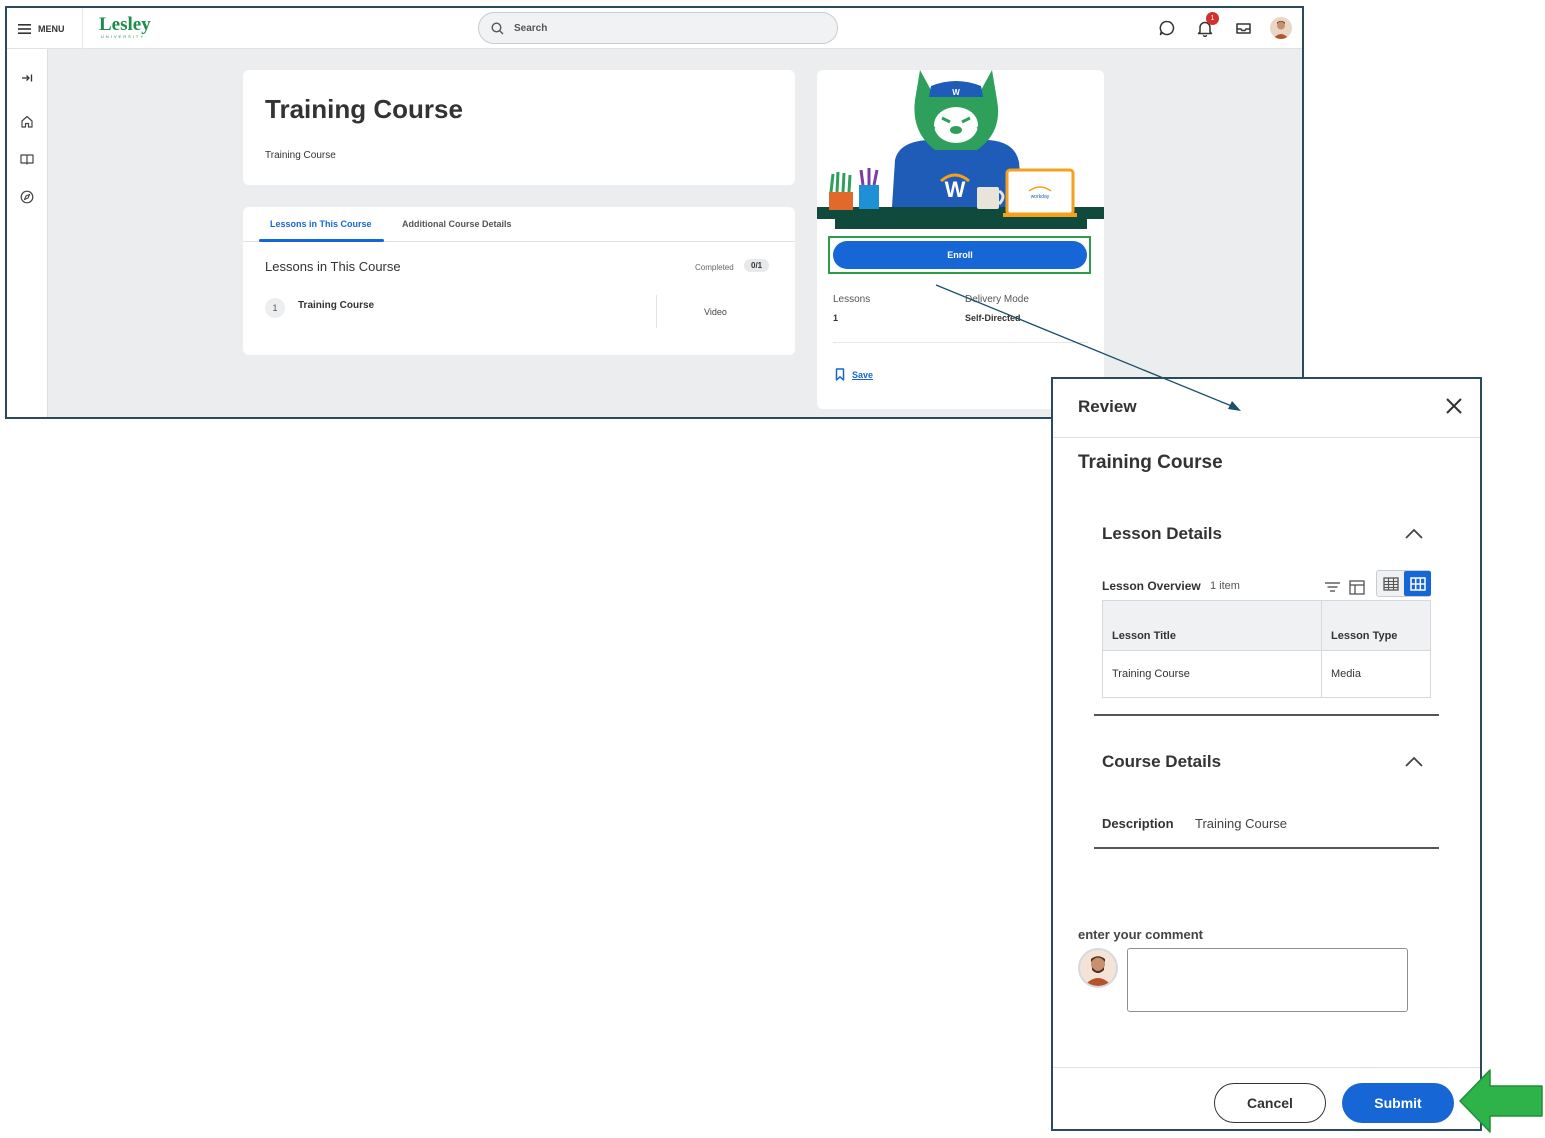 The height and width of the screenshot is (1138, 1545). I want to click on expand-rail-icon, so click(27, 78).